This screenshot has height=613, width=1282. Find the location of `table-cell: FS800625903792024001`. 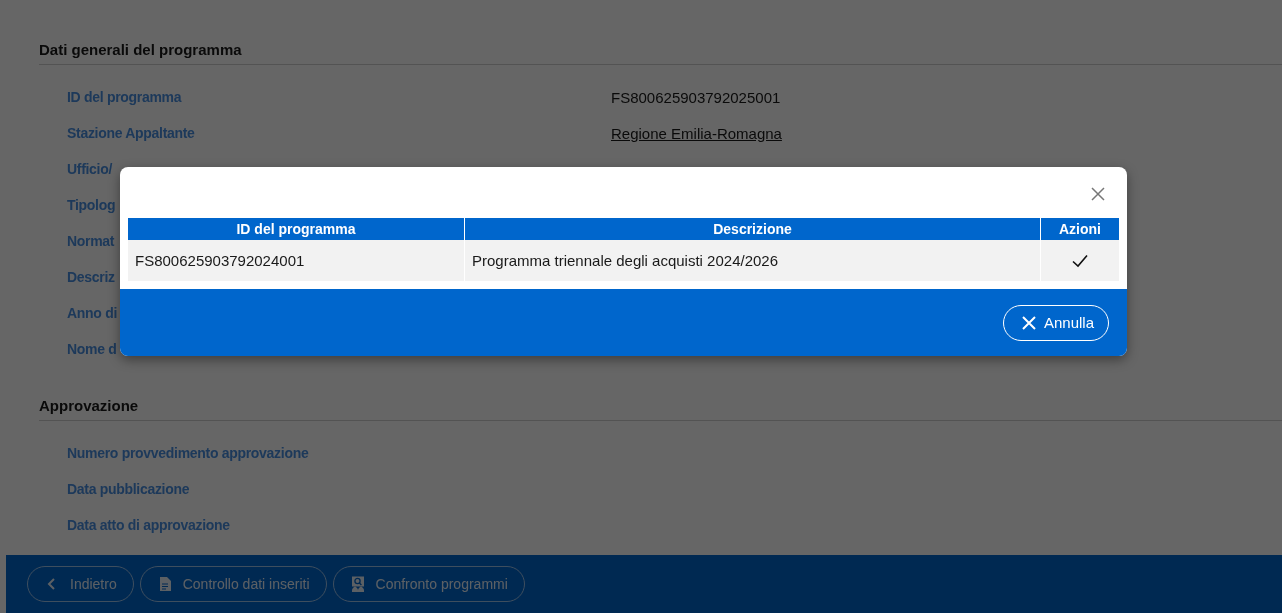

table-cell: FS800625903792024001 is located at coordinates (296, 260).